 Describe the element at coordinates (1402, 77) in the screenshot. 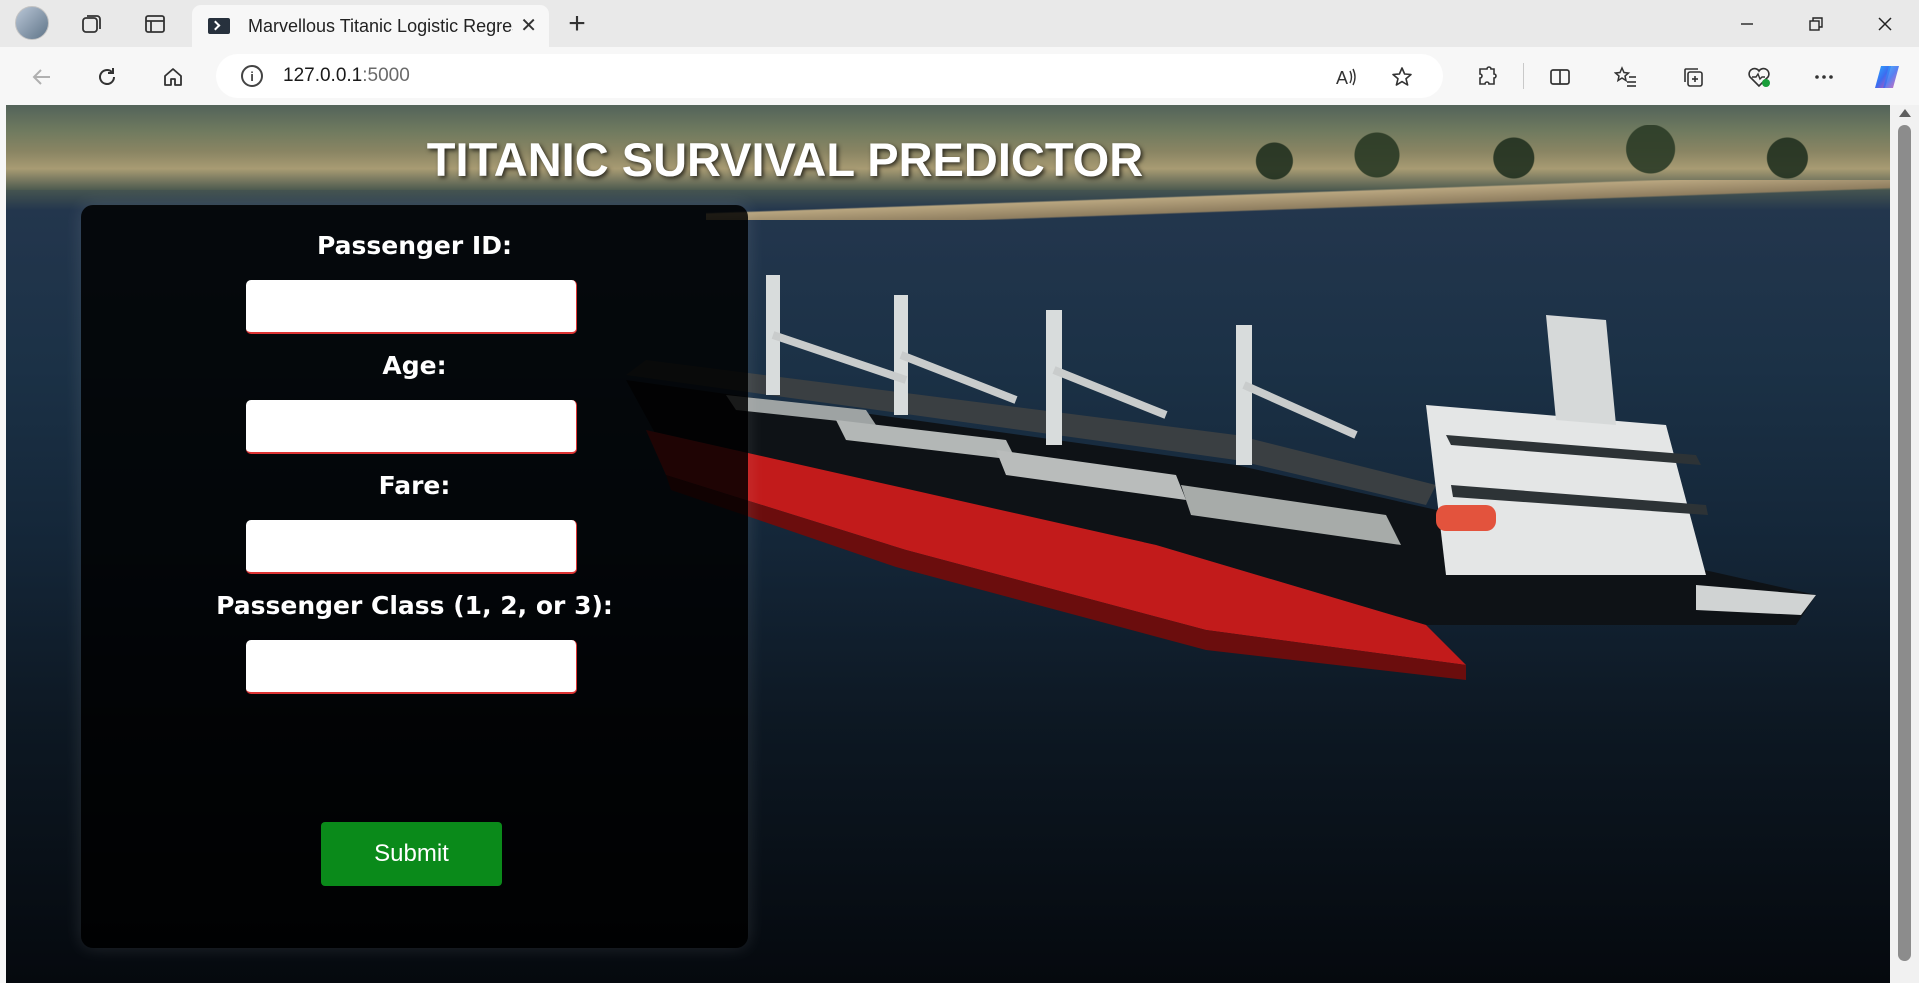

I see `favorite-star-icon` at that location.